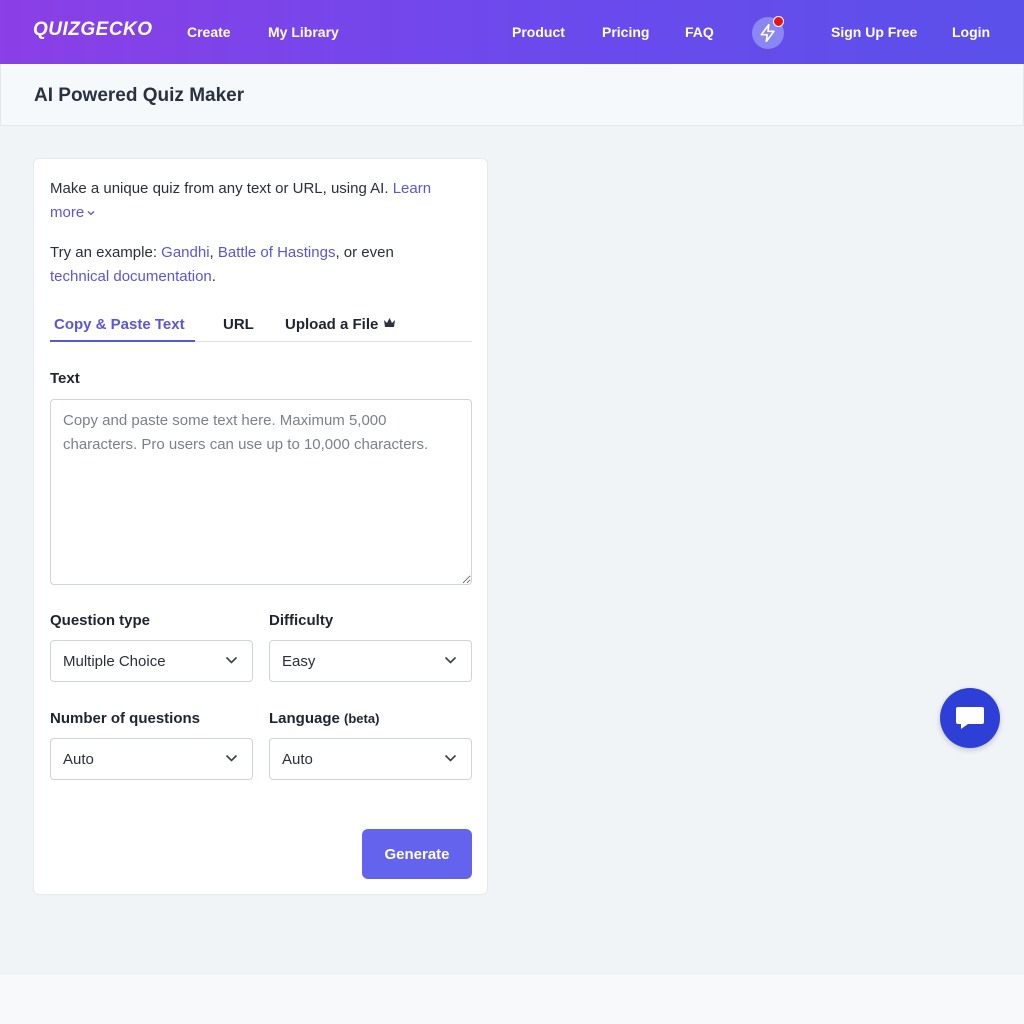 The image size is (1024, 1024). Describe the element at coordinates (209, 32) in the screenshot. I see `nav-create: Create` at that location.